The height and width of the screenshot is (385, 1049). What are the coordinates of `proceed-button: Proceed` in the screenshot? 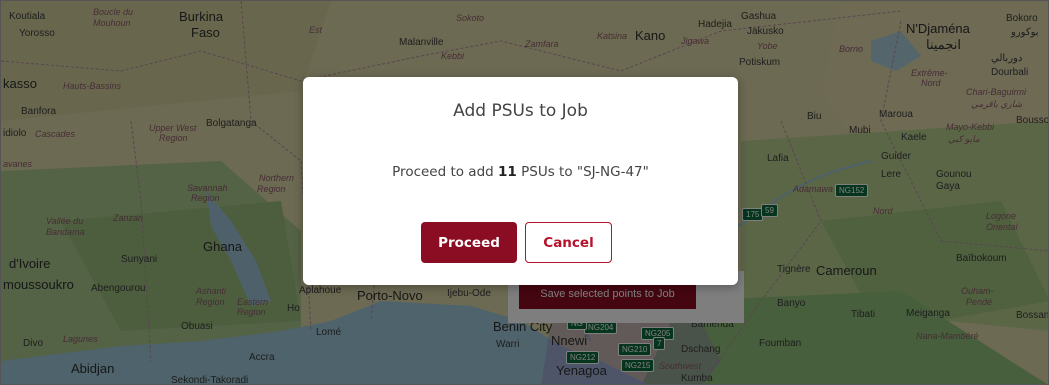 It's located at (469, 242).